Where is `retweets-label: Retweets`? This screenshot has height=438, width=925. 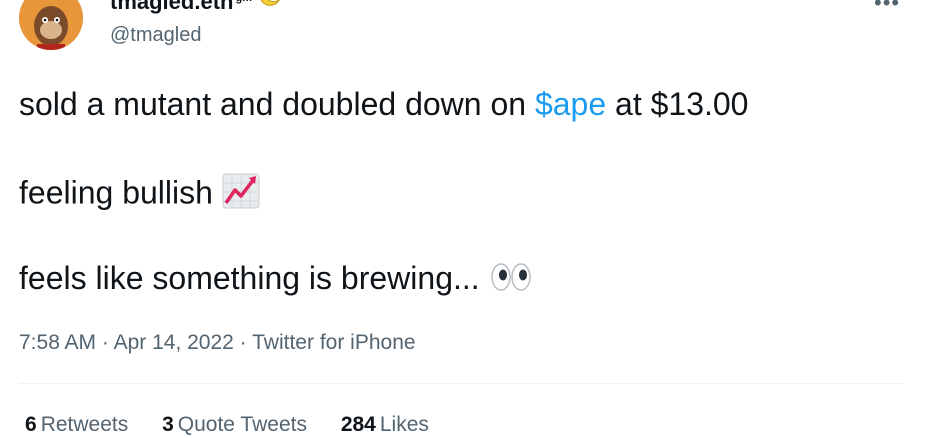 retweets-label: Retweets is located at coordinates (84, 424).